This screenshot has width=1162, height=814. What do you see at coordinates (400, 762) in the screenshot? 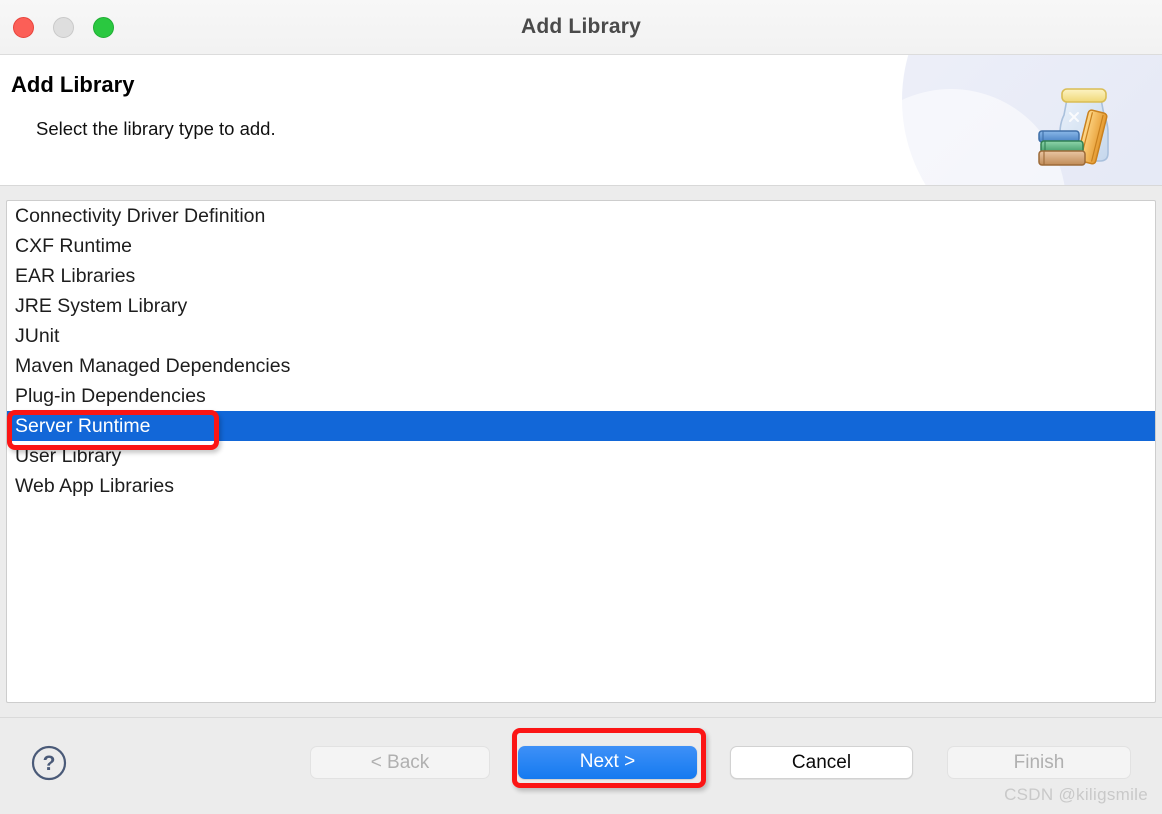
I see `back-button: < Back` at bounding box center [400, 762].